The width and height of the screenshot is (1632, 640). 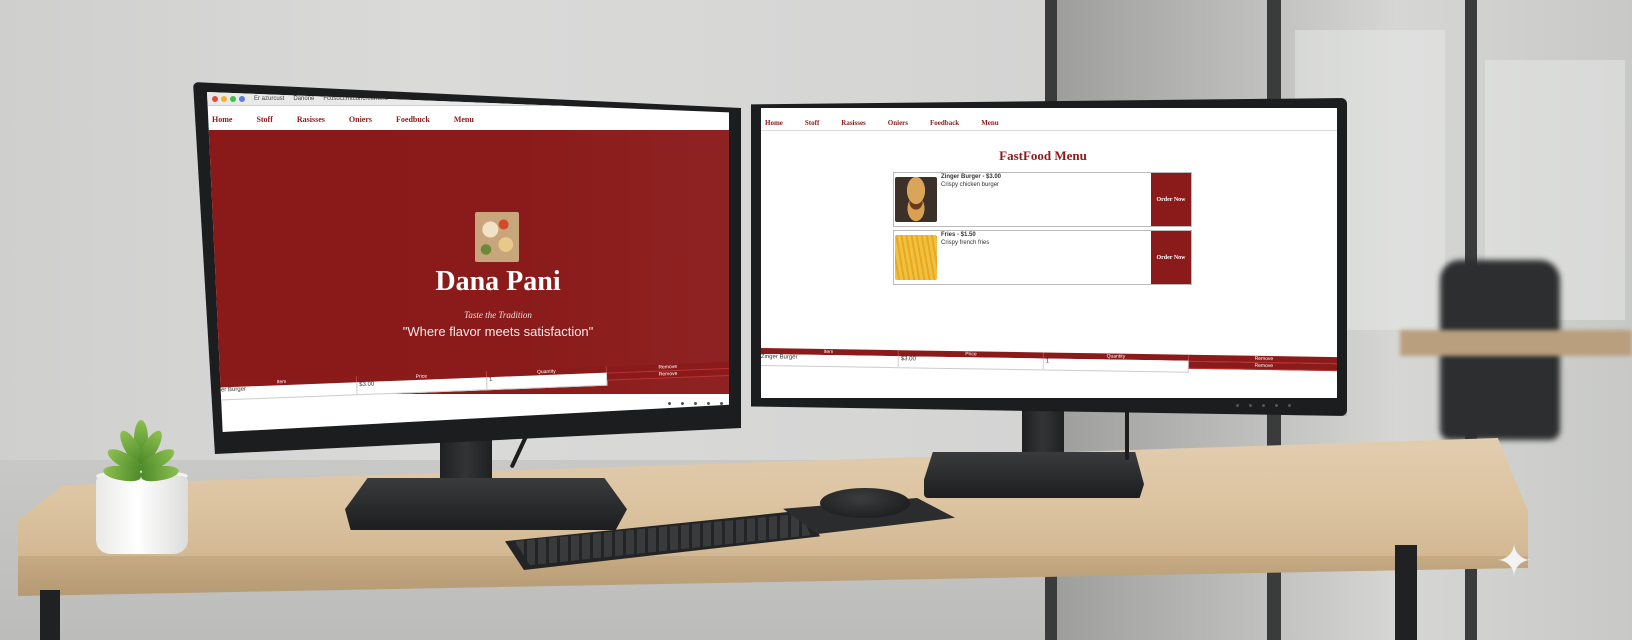 I want to click on computer-mouse, so click(x=865, y=503).